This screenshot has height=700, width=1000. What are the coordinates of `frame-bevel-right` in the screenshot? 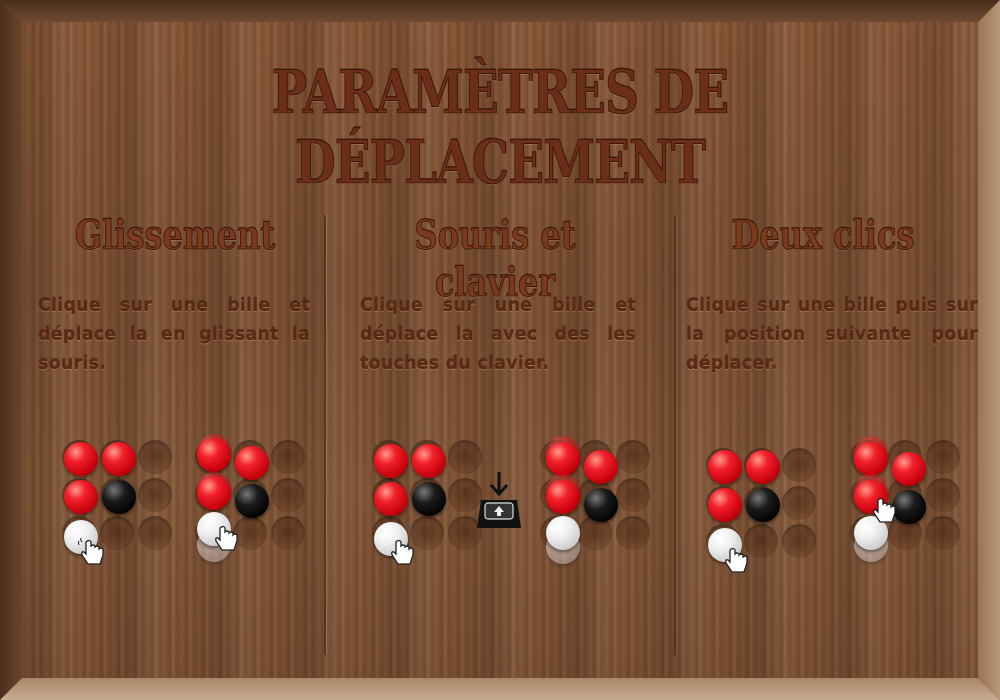 It's located at (989, 350).